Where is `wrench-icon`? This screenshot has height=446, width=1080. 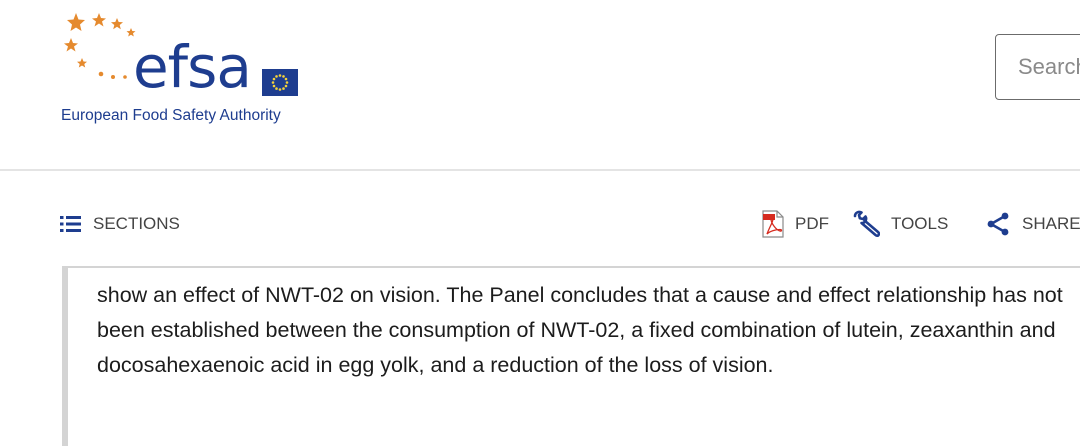 wrench-icon is located at coordinates (866, 224).